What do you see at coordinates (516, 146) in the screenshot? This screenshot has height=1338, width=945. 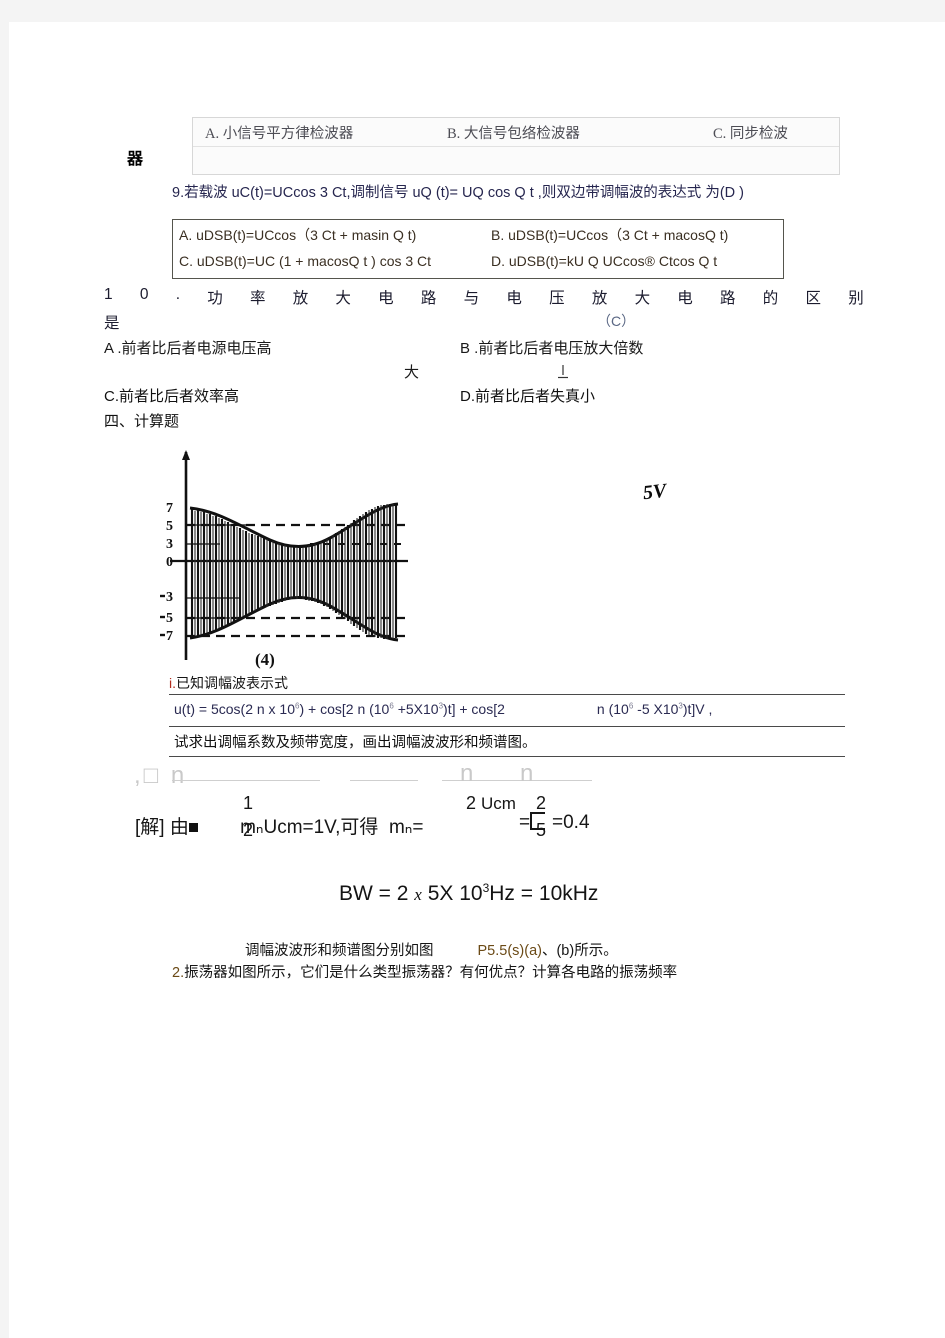 I see `question8-options-box: A. 小信号平方律检波器 B. 大信号包络检波器 C. 同步检波` at bounding box center [516, 146].